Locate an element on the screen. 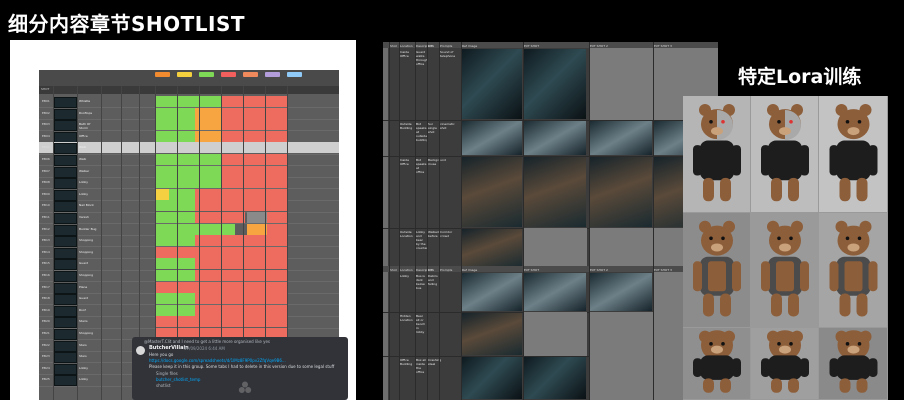 This screenshot has height=400, width=904. dts-cell: Sur single shot is located at coordinates (432, 128).